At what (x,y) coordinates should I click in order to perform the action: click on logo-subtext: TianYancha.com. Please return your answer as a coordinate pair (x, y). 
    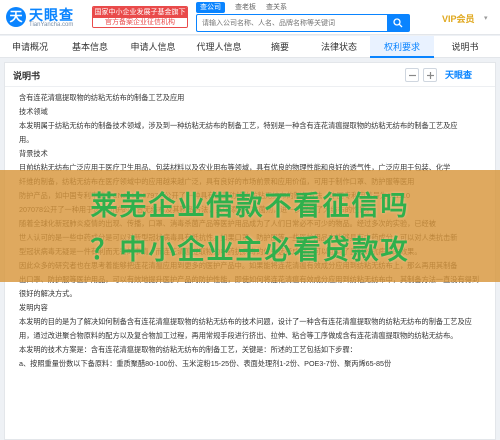
    Looking at the image, I should click on (51, 25).